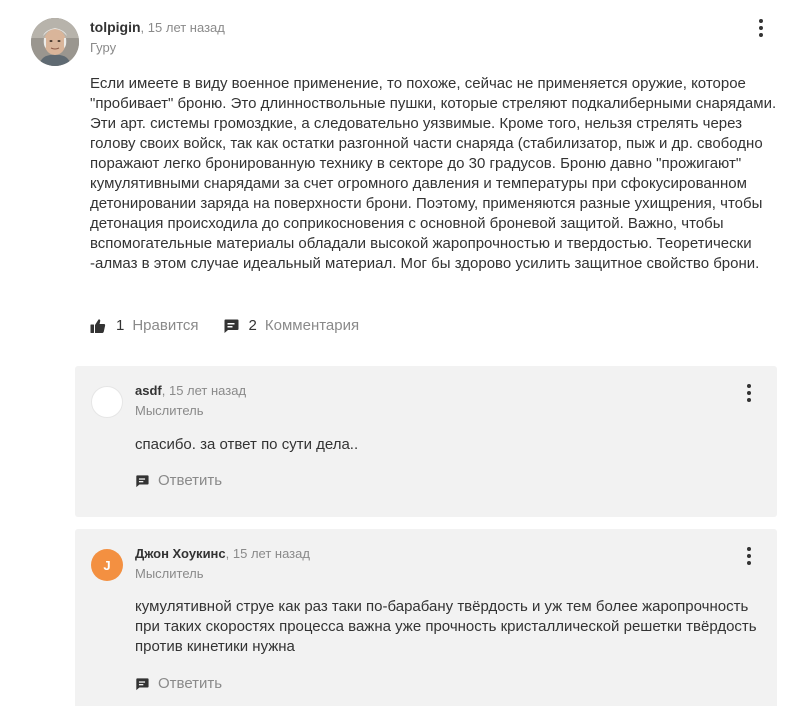  I want to click on comment-text: спасибо. за ответ по сути дела.., so click(247, 444).